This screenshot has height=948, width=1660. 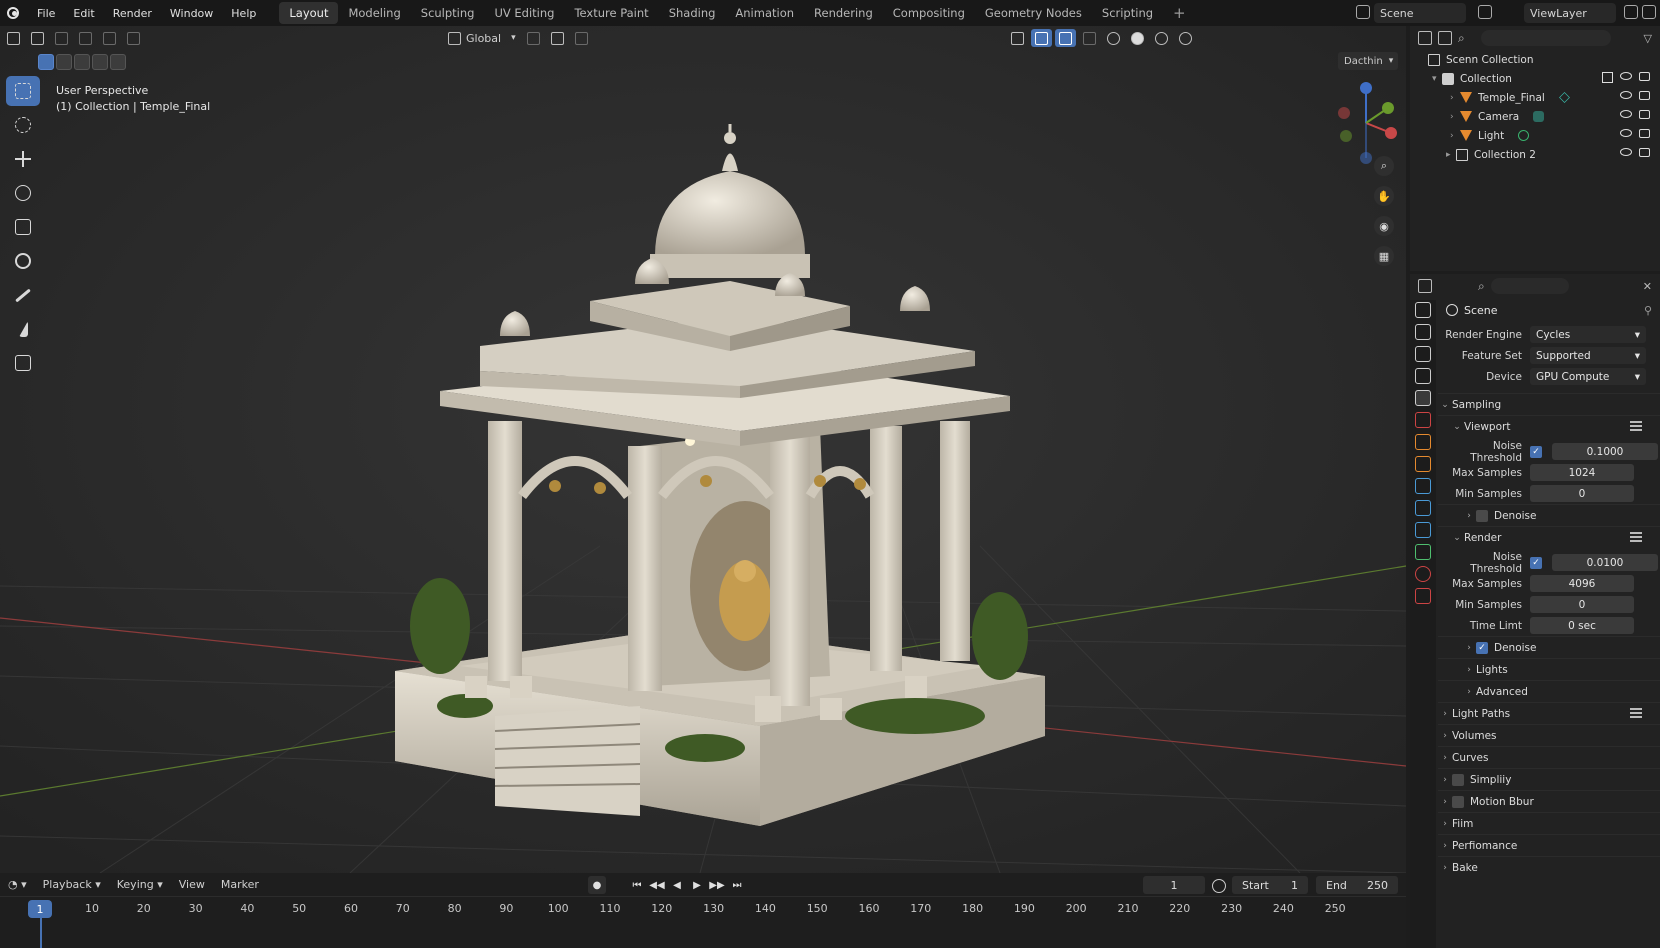 I want to click on playhead: 1, so click(x=40, y=909).